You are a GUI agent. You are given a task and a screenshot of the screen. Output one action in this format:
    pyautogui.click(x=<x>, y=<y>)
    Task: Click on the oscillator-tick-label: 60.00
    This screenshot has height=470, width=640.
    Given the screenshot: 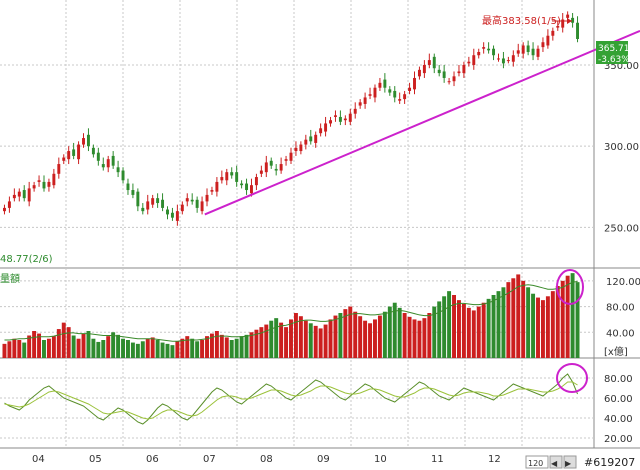 What is the action you would take?
    pyautogui.click(x=618, y=399)
    